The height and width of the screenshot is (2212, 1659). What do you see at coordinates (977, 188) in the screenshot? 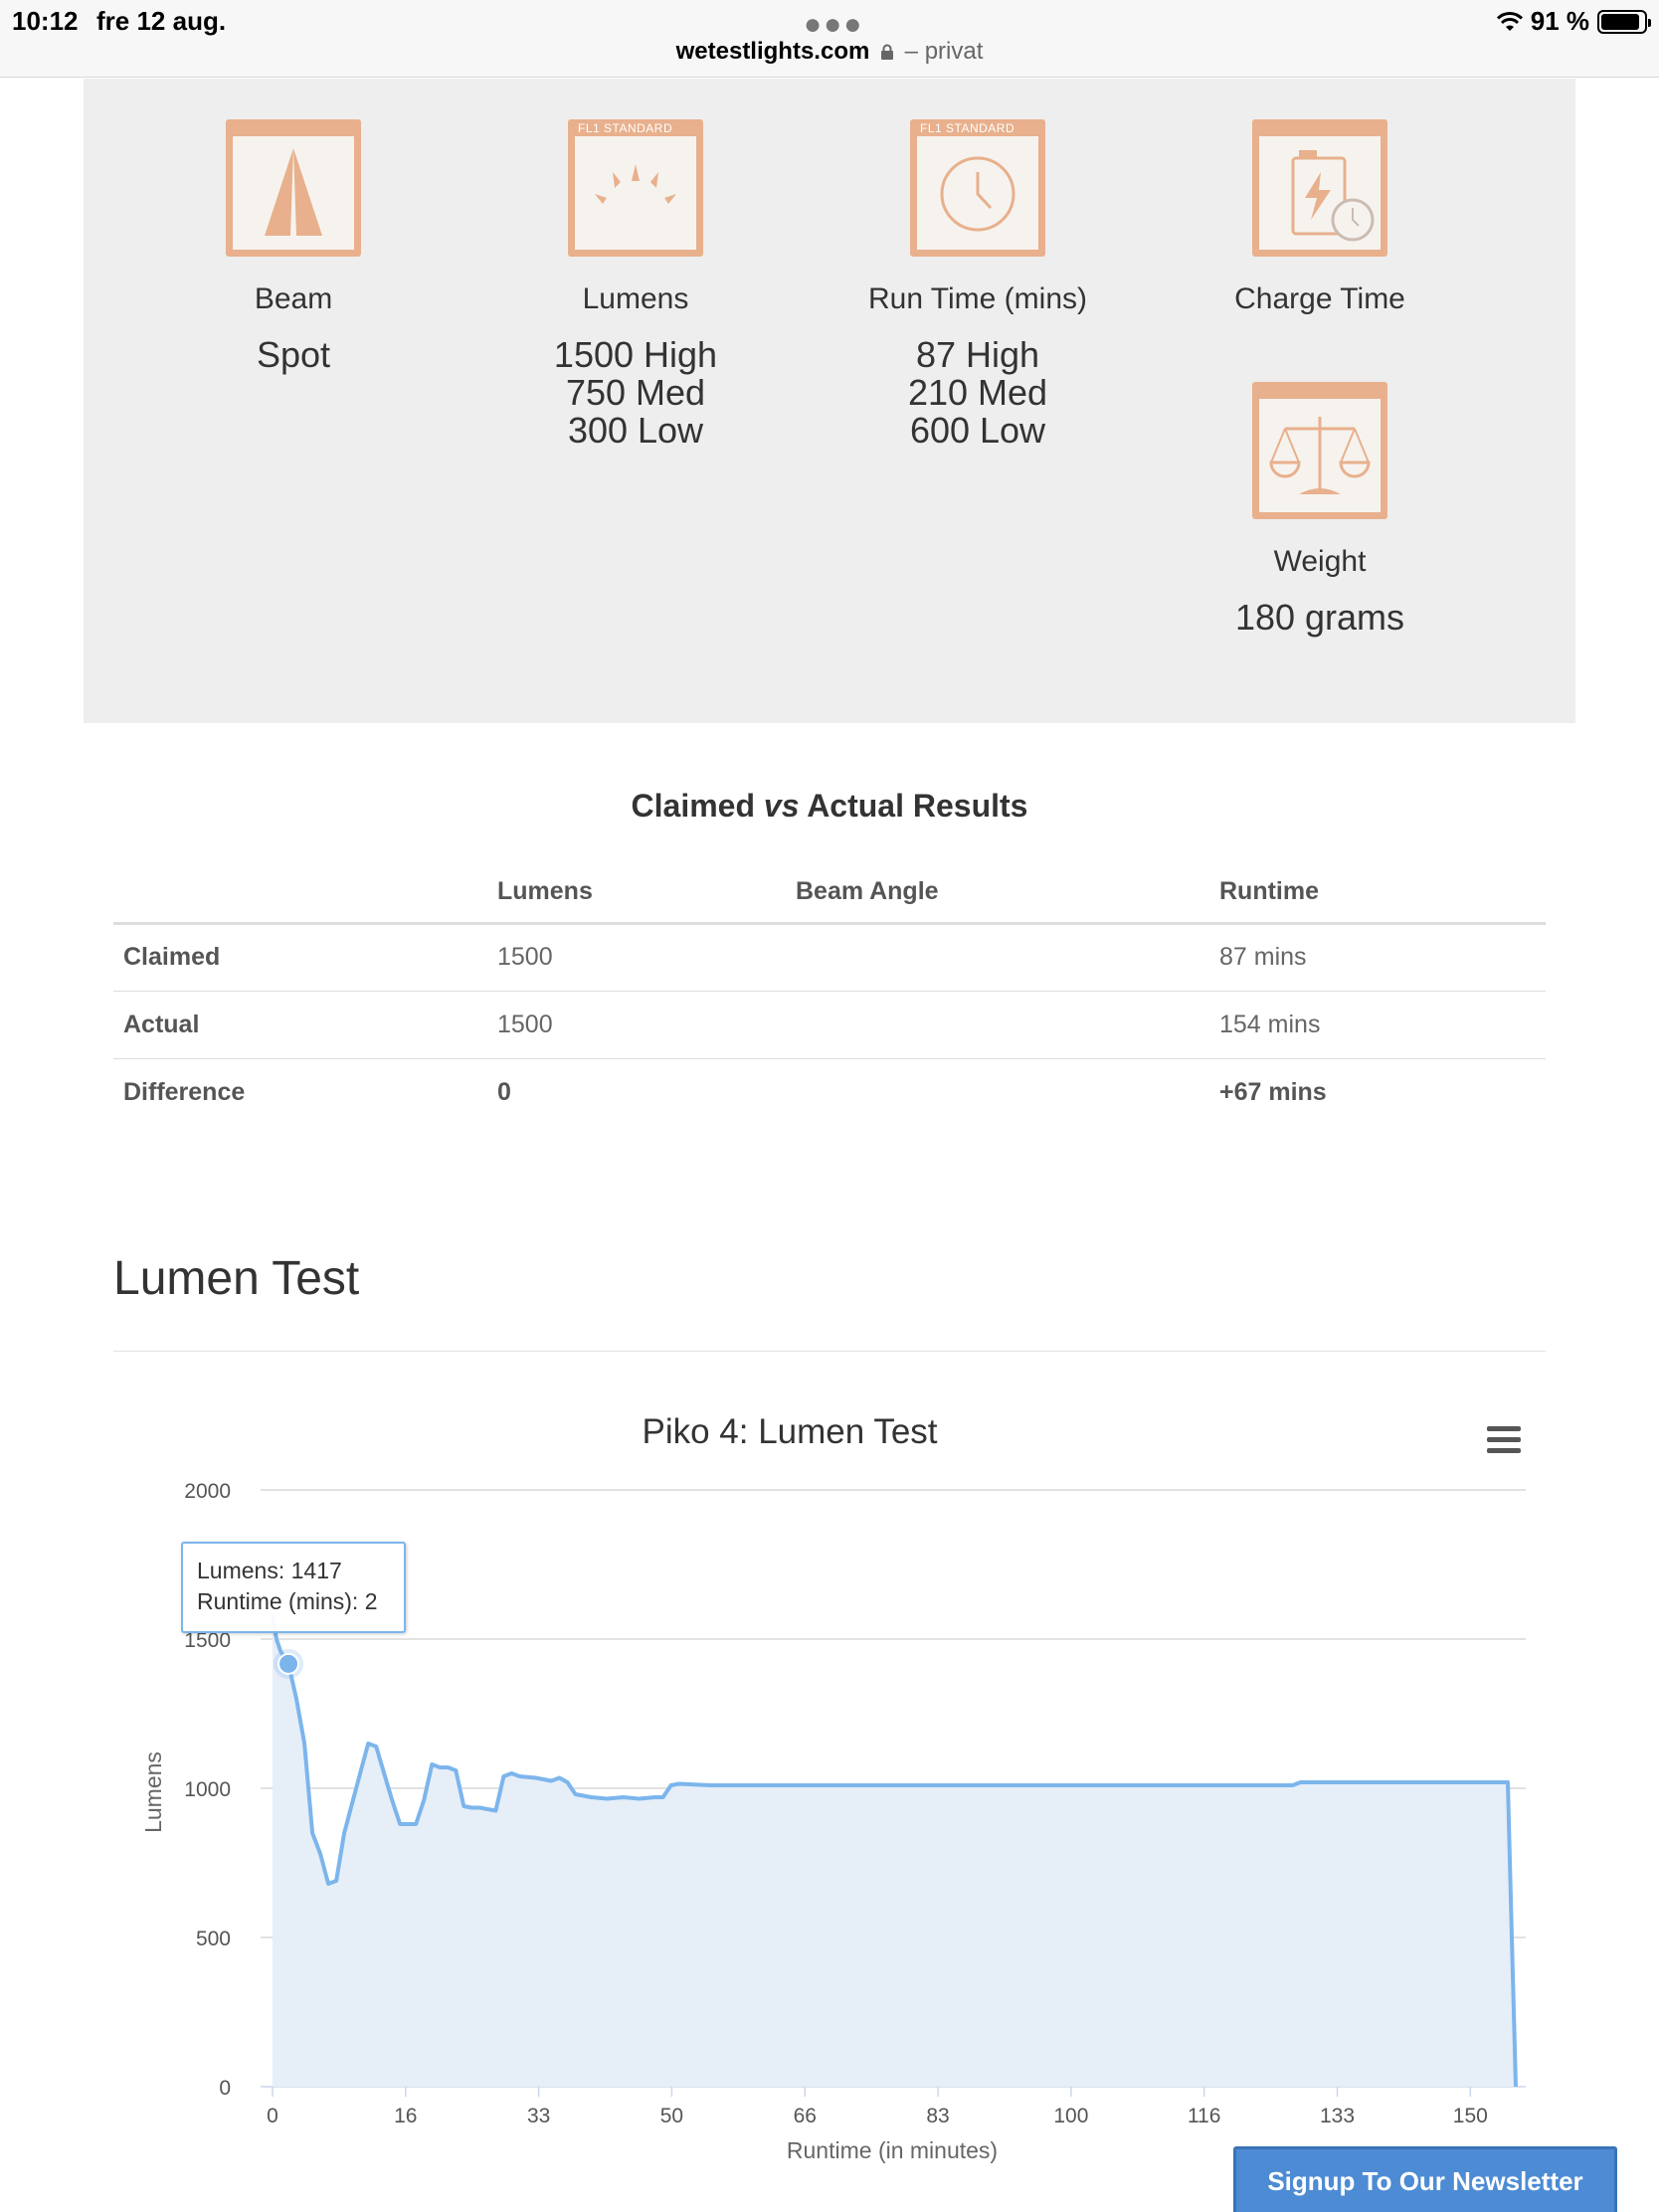
I see `clock-icon: FL1 STANDARD` at bounding box center [977, 188].